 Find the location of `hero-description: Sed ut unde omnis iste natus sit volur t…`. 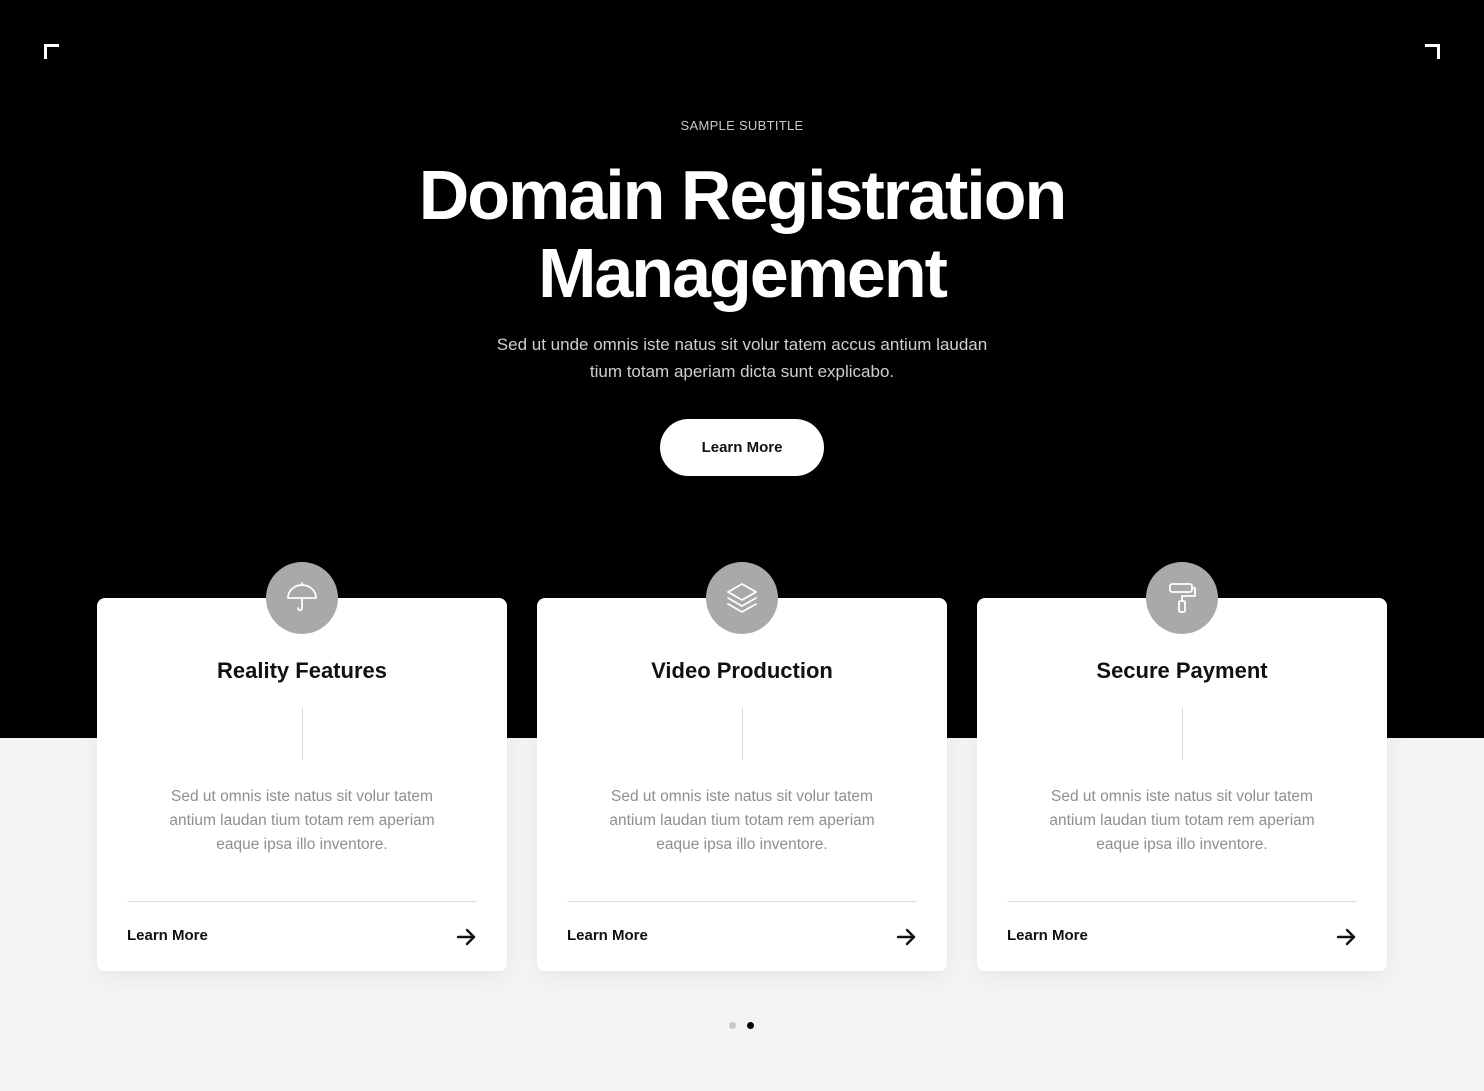

hero-description: Sed ut unde omnis iste natus sit volur t… is located at coordinates (742, 358).